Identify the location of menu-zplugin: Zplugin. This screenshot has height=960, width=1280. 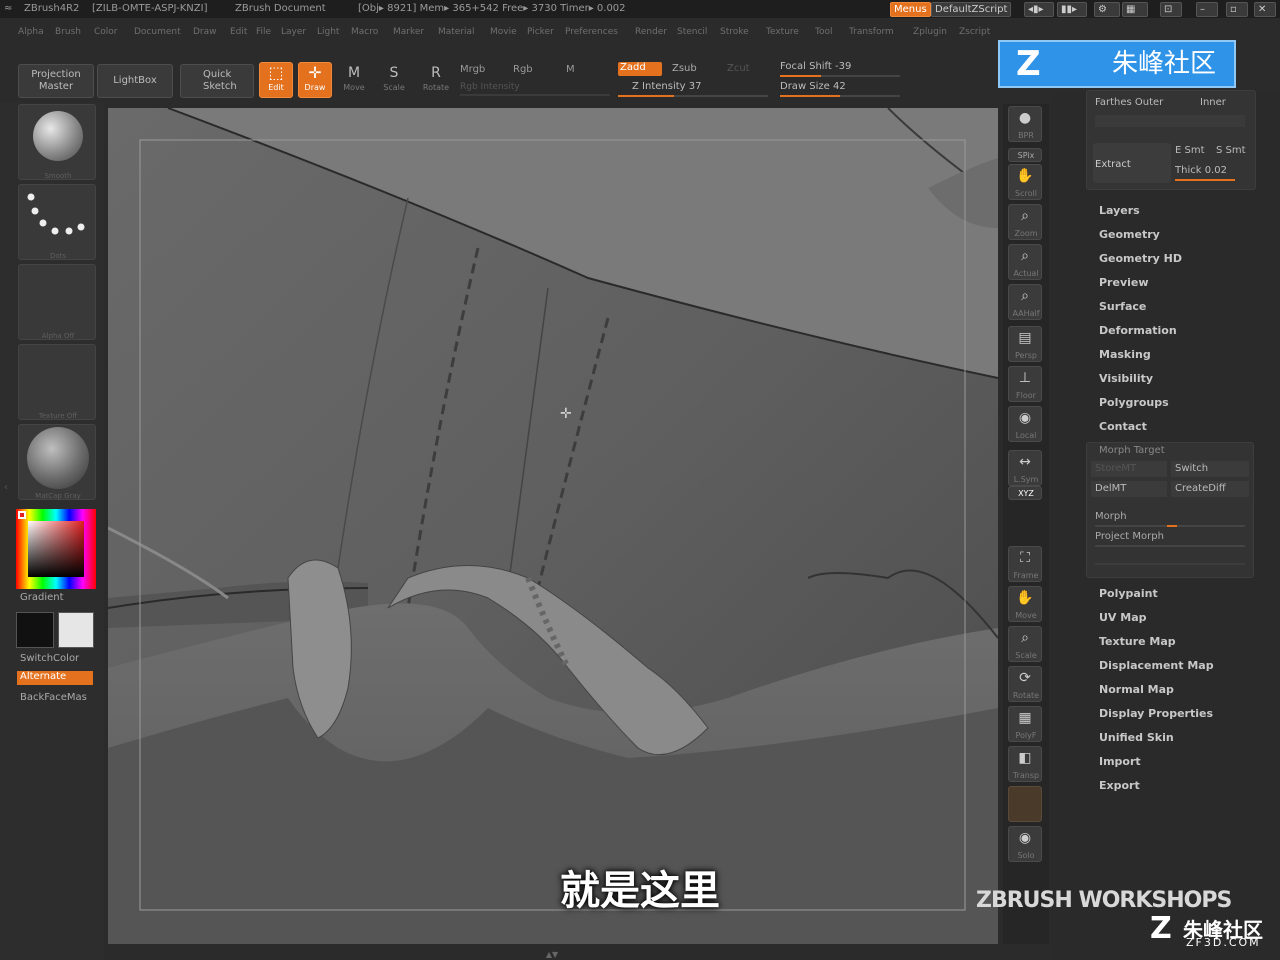
(930, 32).